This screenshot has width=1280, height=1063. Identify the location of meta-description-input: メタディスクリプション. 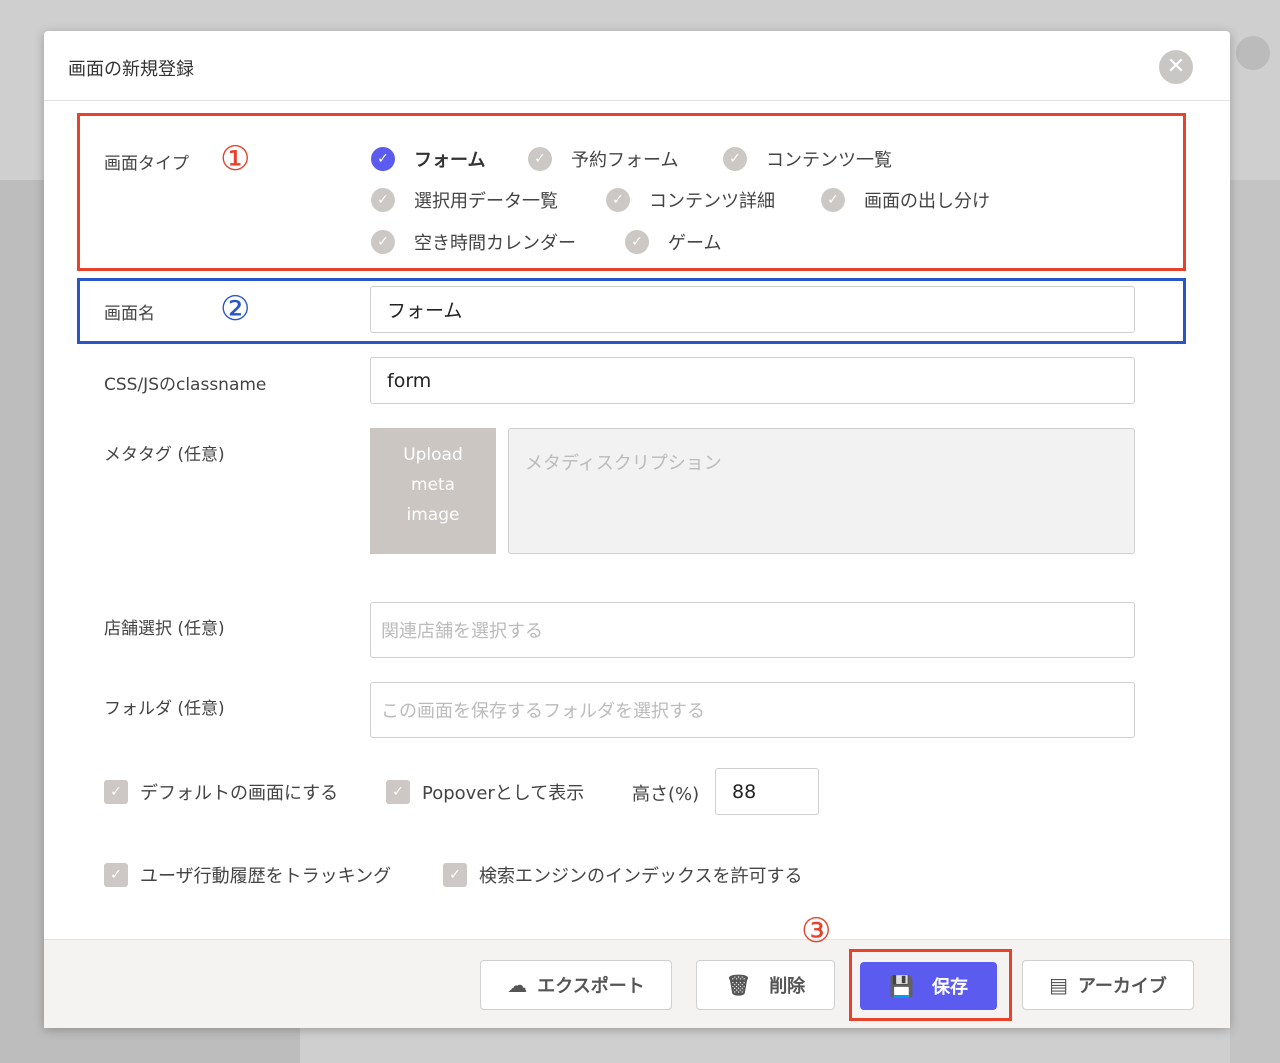
(821, 491).